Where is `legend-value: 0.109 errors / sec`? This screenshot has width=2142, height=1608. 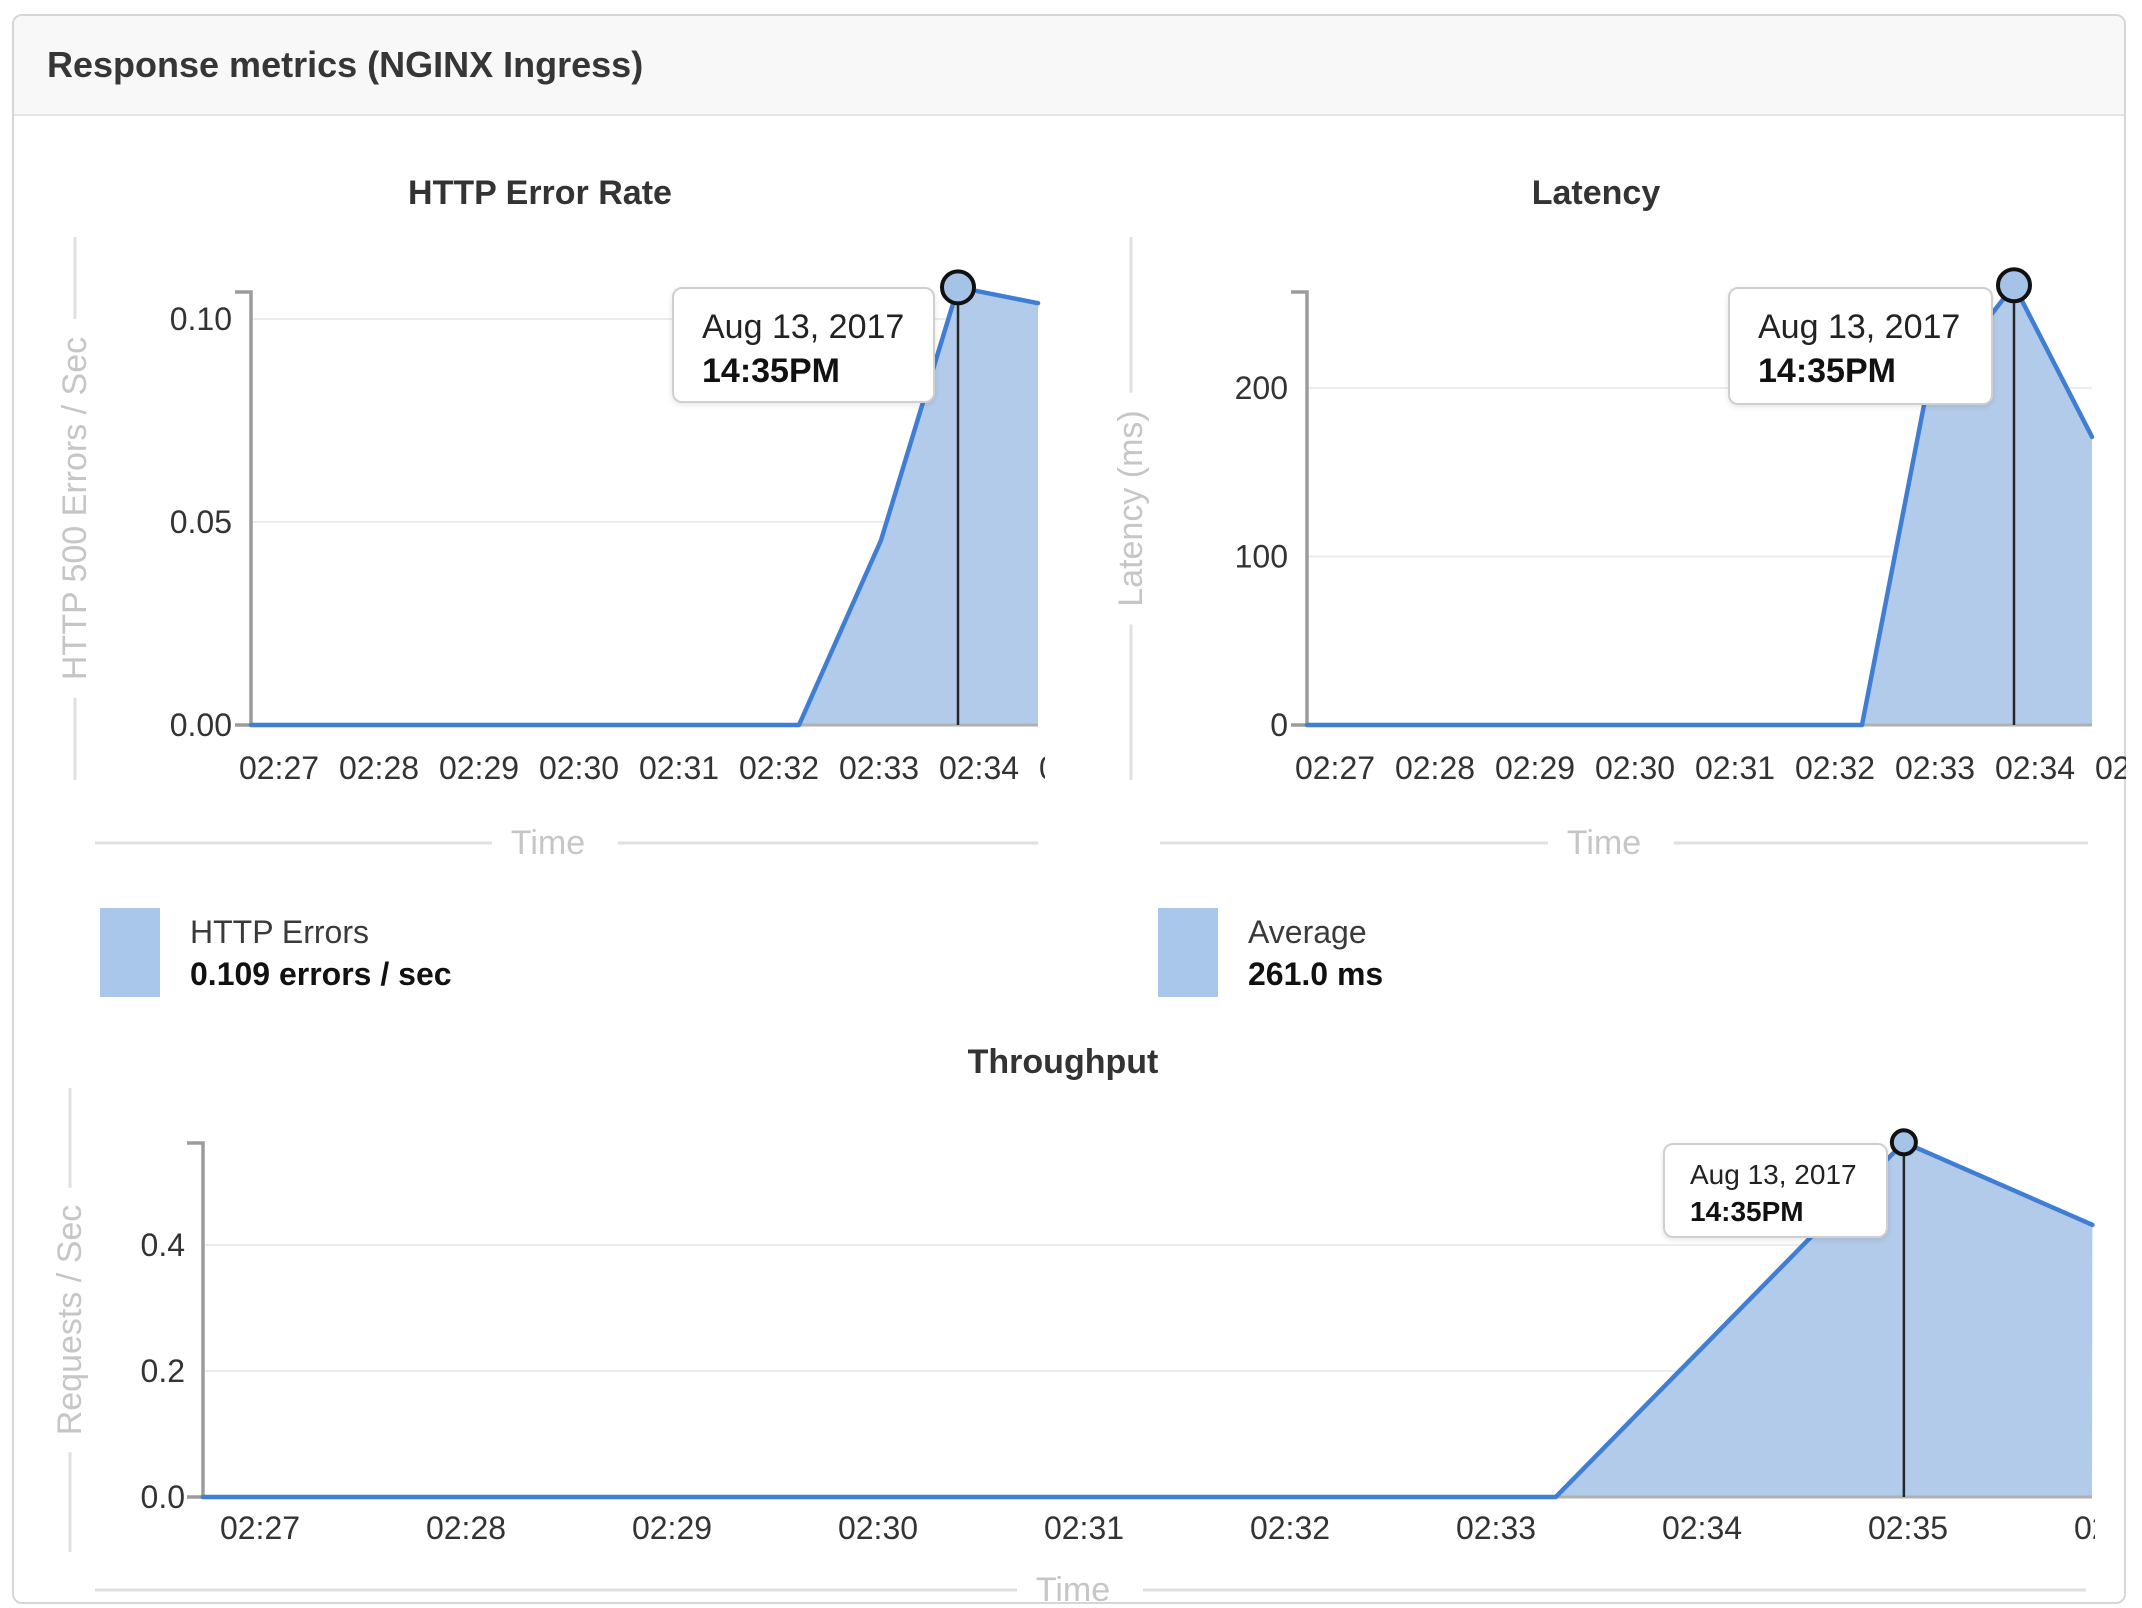
legend-value: 0.109 errors / sec is located at coordinates (321, 973).